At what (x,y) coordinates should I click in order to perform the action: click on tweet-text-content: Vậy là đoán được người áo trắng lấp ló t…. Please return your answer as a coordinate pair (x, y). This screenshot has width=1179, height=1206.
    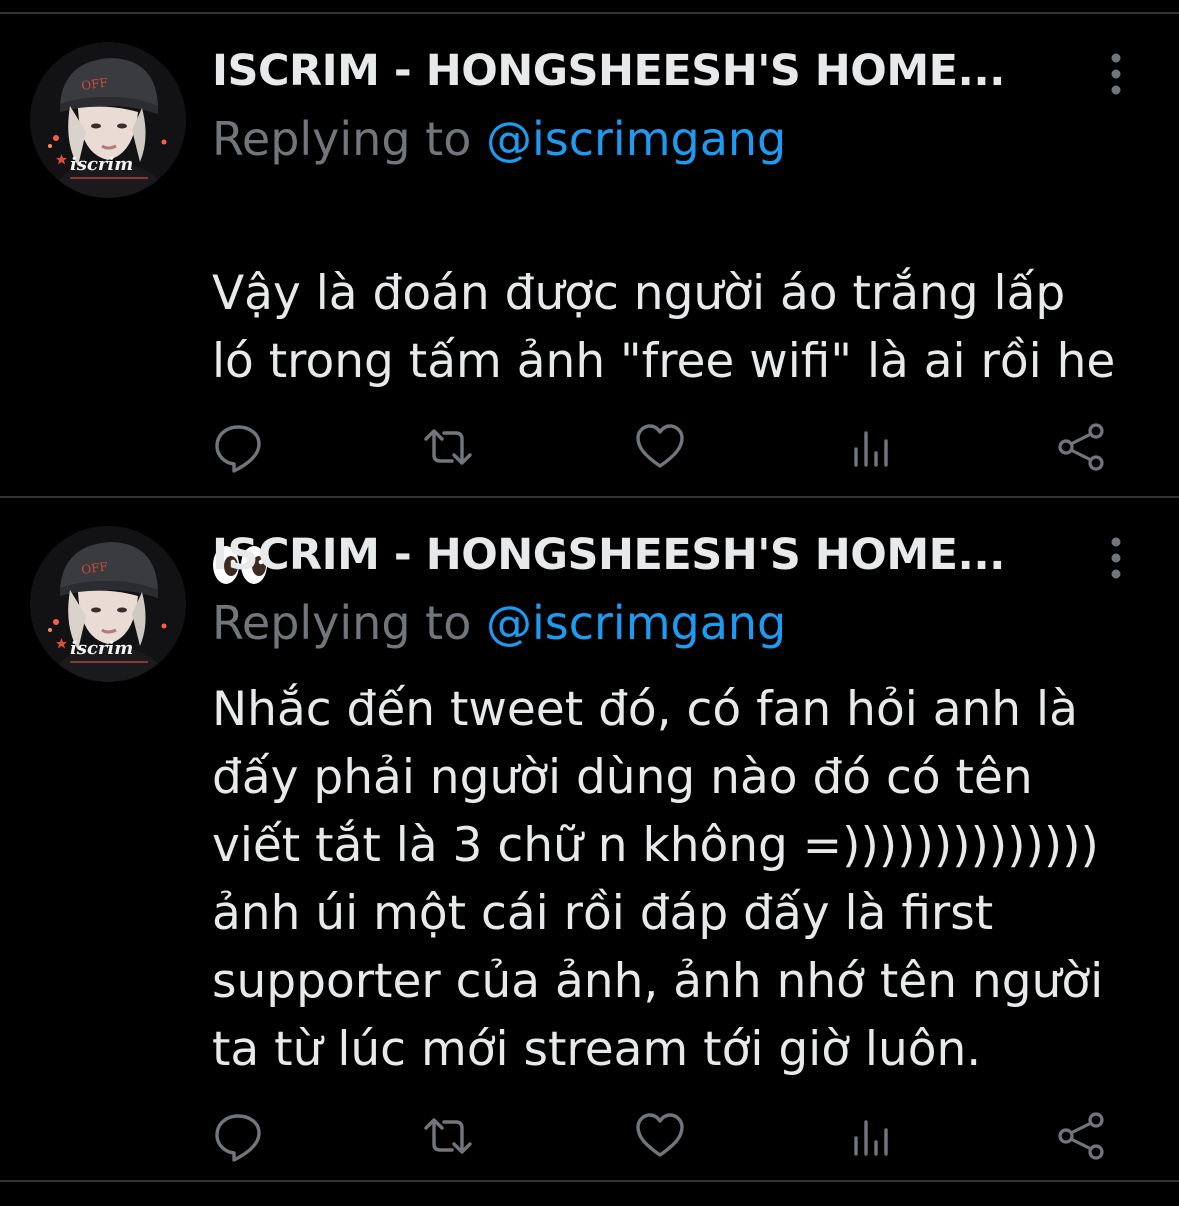
    Looking at the image, I should click on (664, 327).